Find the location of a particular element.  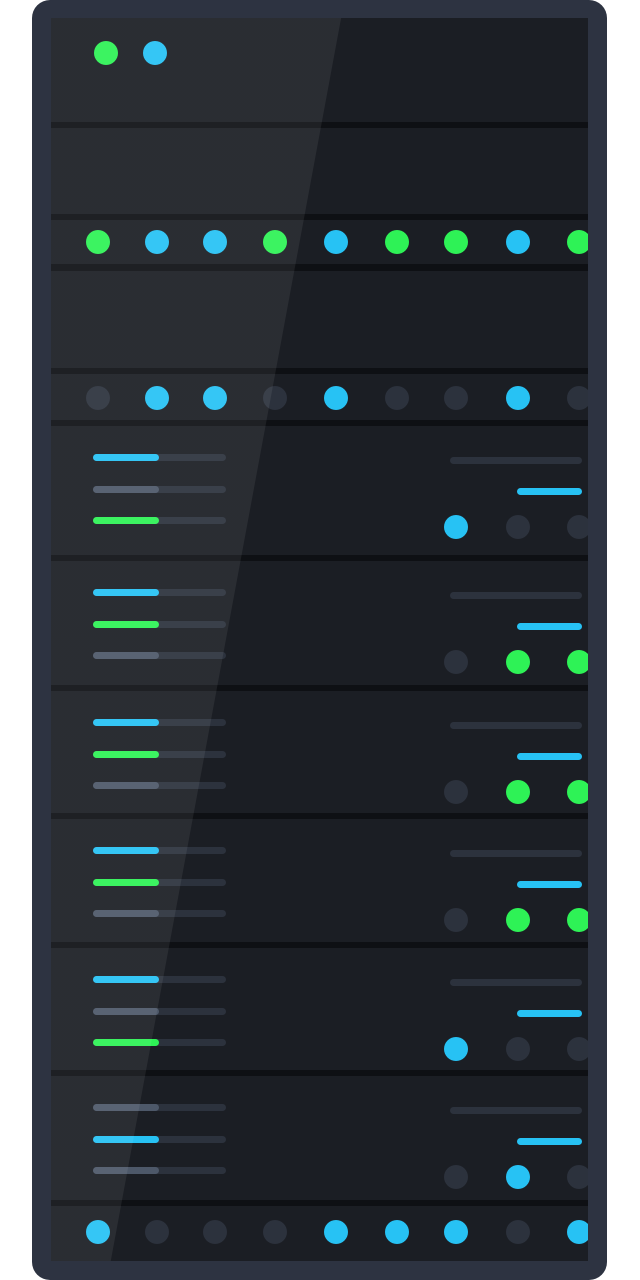

top-unit is located at coordinates (319, 70).